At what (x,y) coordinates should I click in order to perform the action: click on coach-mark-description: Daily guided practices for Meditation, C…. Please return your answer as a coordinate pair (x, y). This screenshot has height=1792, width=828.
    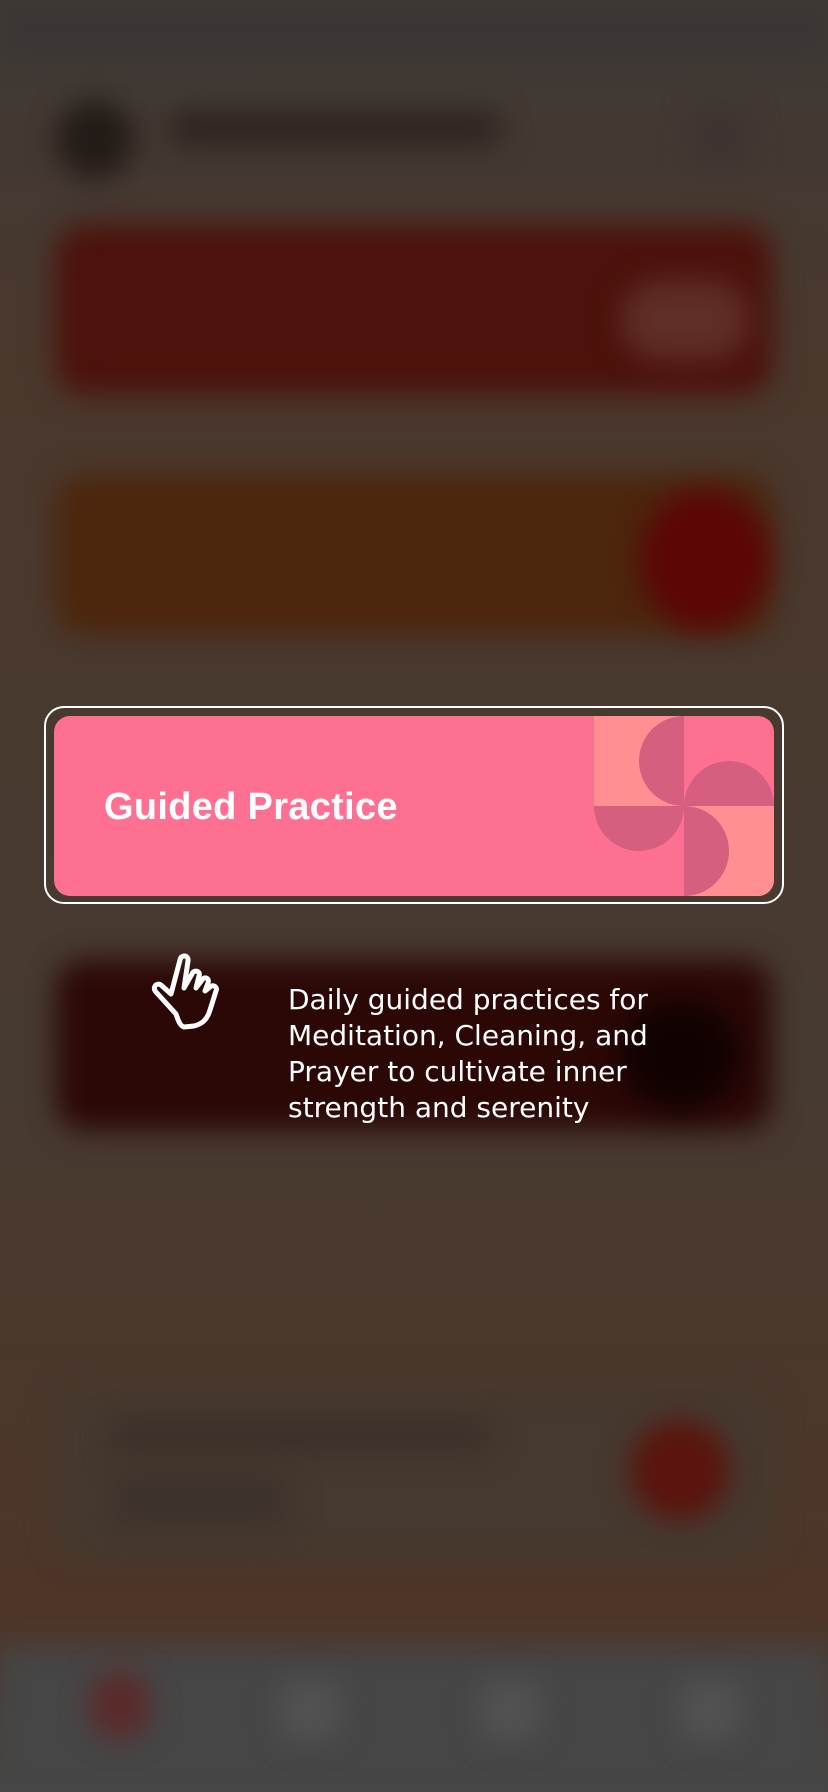
    Looking at the image, I should click on (468, 1053).